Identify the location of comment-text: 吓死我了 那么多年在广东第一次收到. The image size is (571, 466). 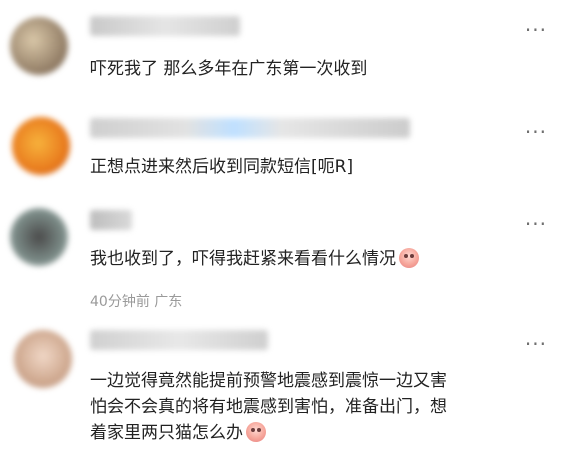
(229, 69).